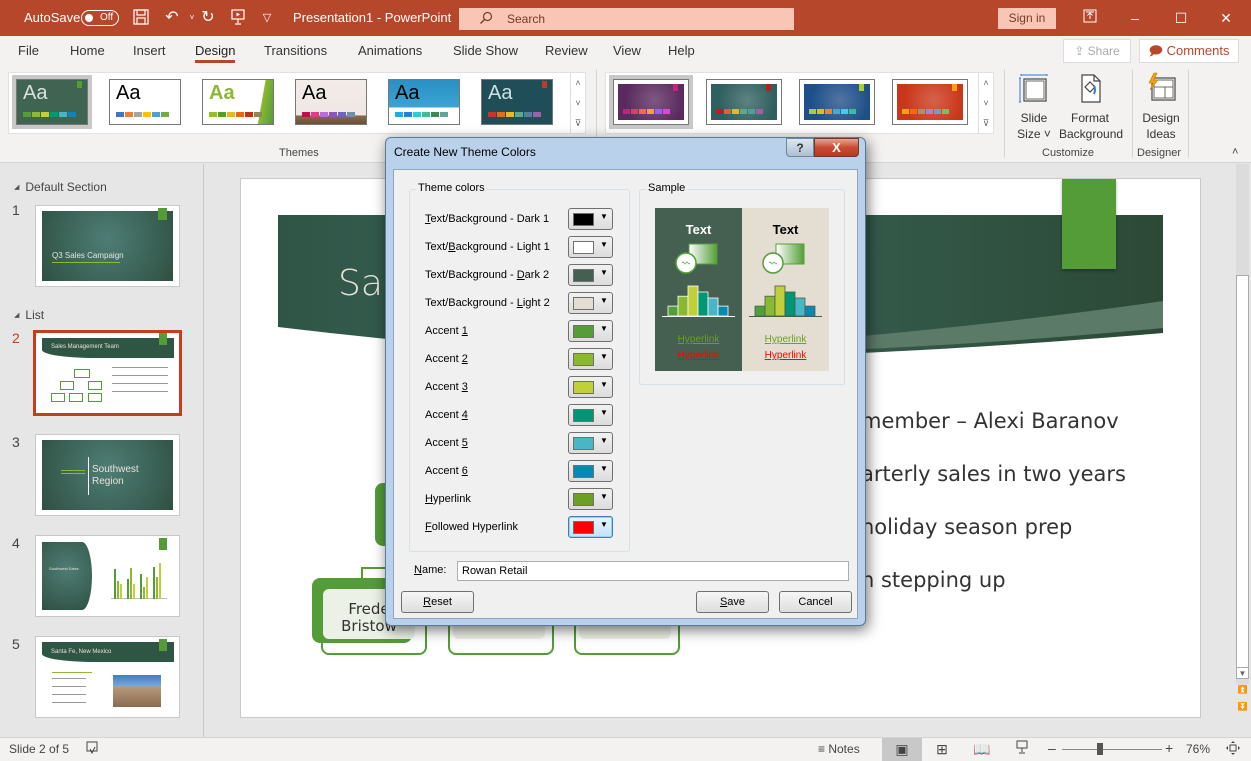  What do you see at coordinates (92, 749) in the screenshot?
I see `accessibility-icon` at bounding box center [92, 749].